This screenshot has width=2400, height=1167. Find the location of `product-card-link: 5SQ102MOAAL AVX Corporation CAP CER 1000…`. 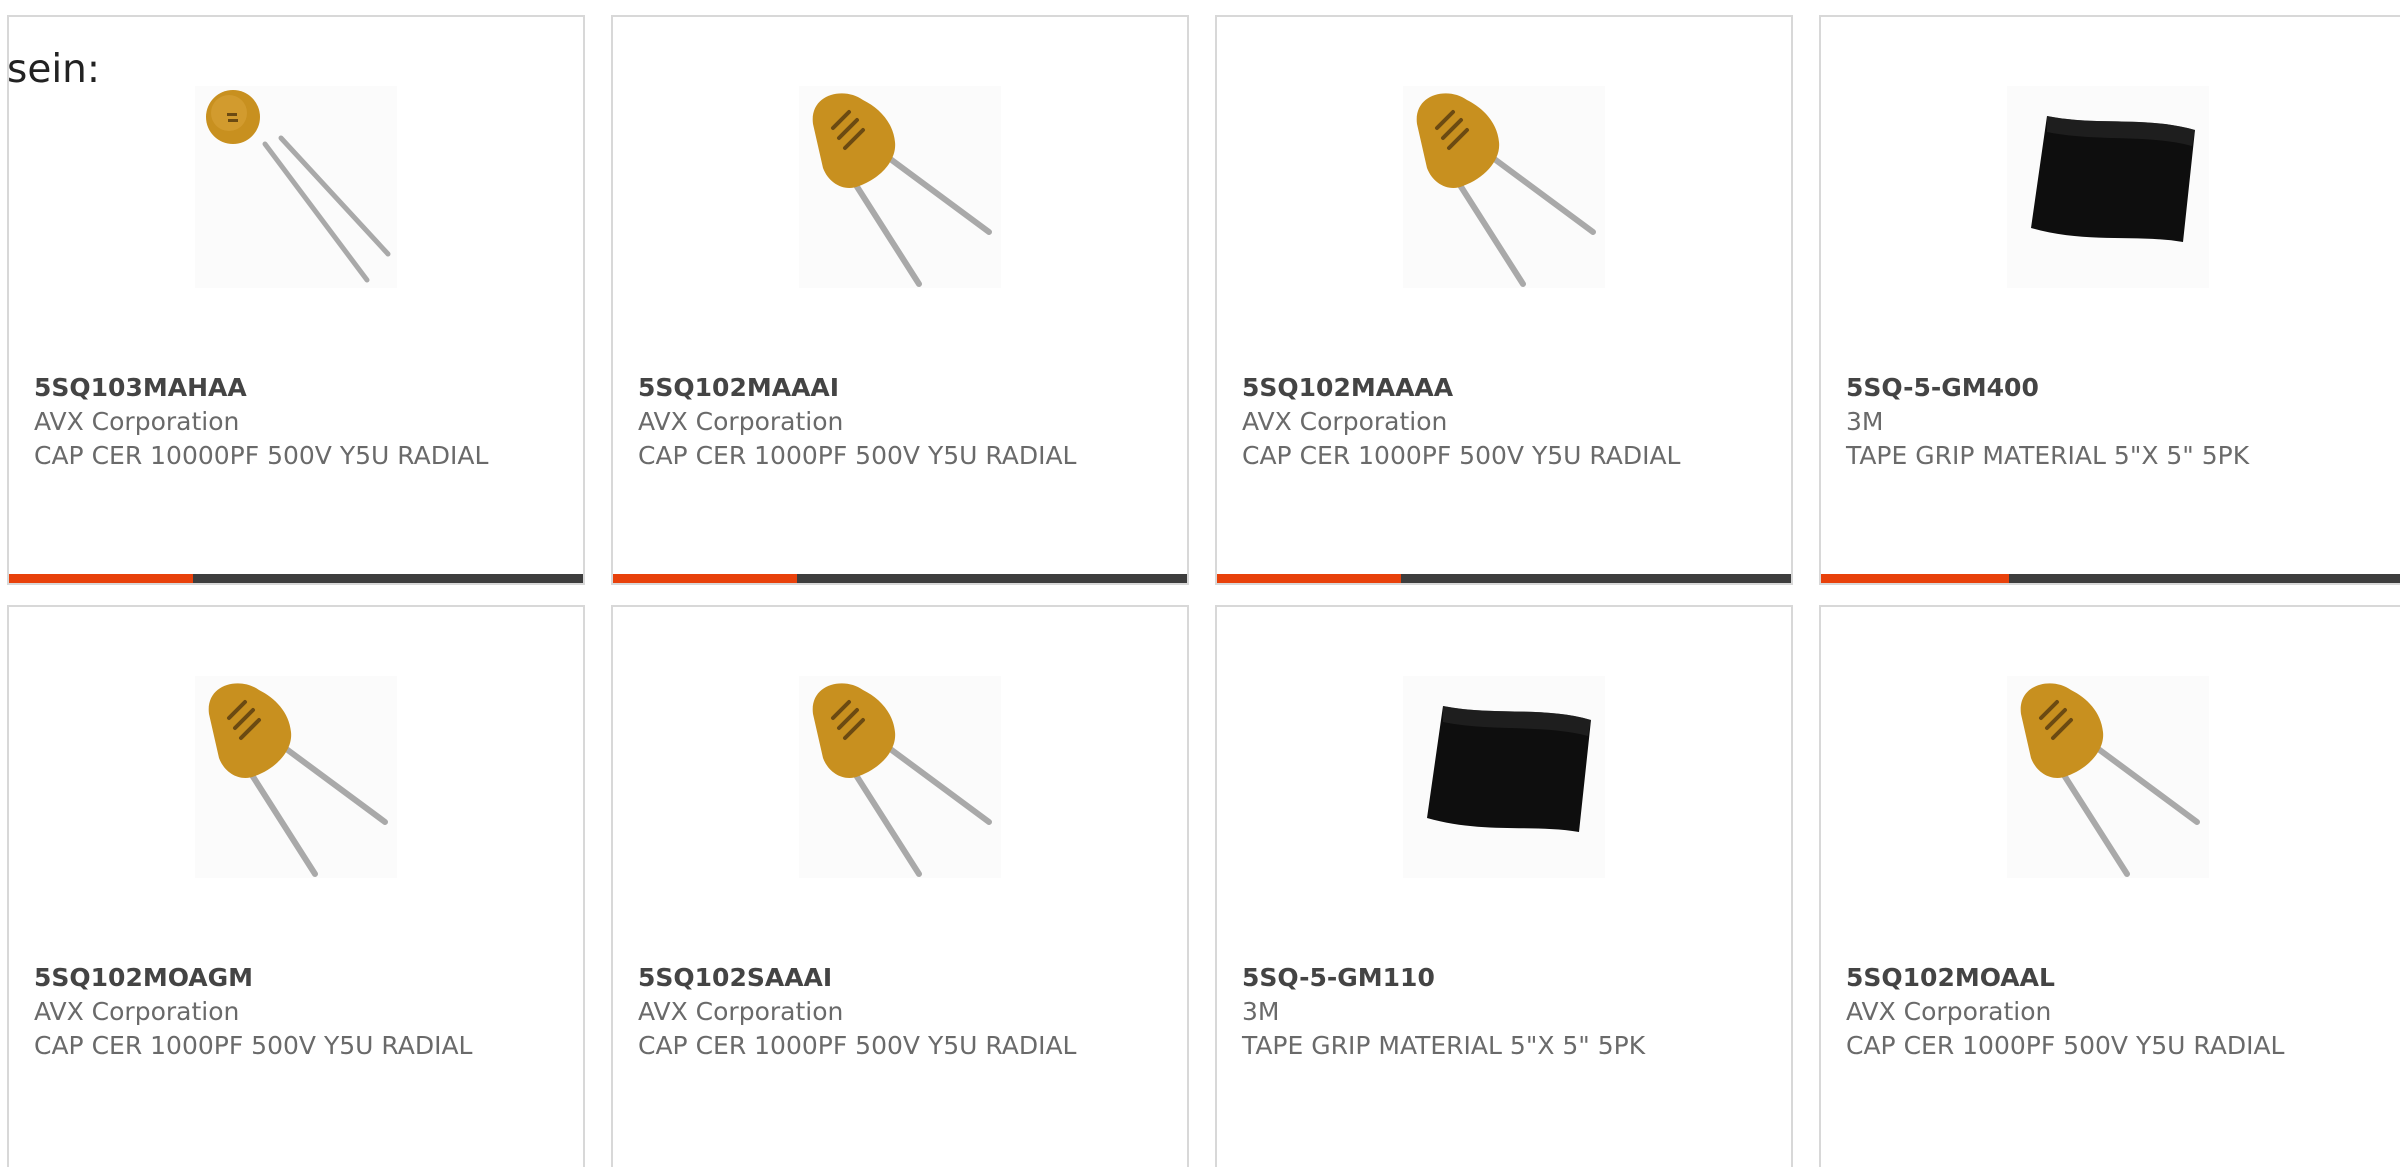

product-card-link: 5SQ102MOAAL AVX Corporation CAP CER 1000… is located at coordinates (2110, 887).